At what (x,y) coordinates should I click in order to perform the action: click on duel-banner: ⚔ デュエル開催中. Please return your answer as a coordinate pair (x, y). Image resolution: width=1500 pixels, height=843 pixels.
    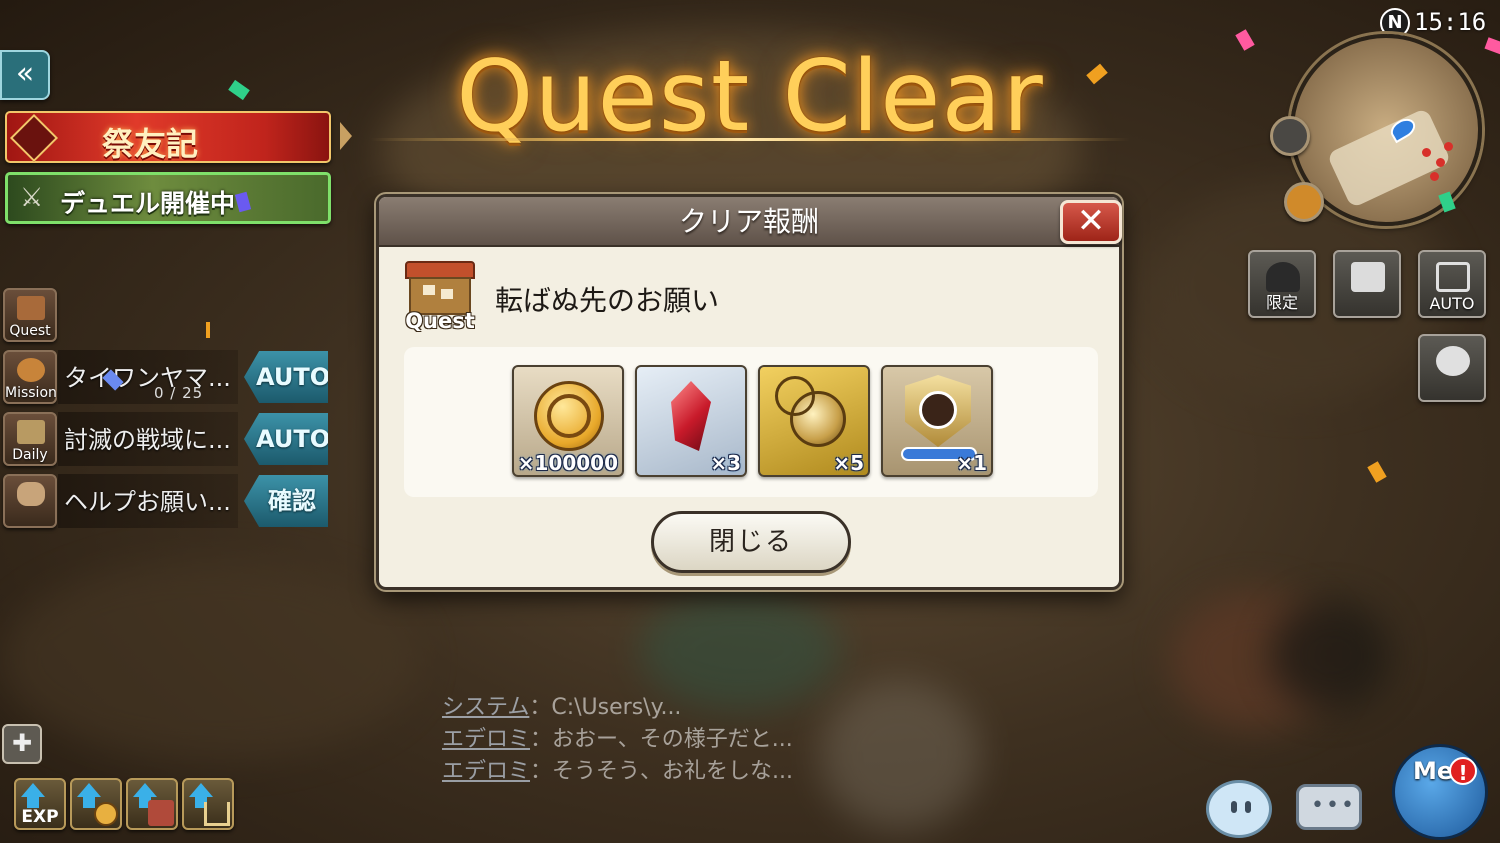
    Looking at the image, I should click on (168, 198).